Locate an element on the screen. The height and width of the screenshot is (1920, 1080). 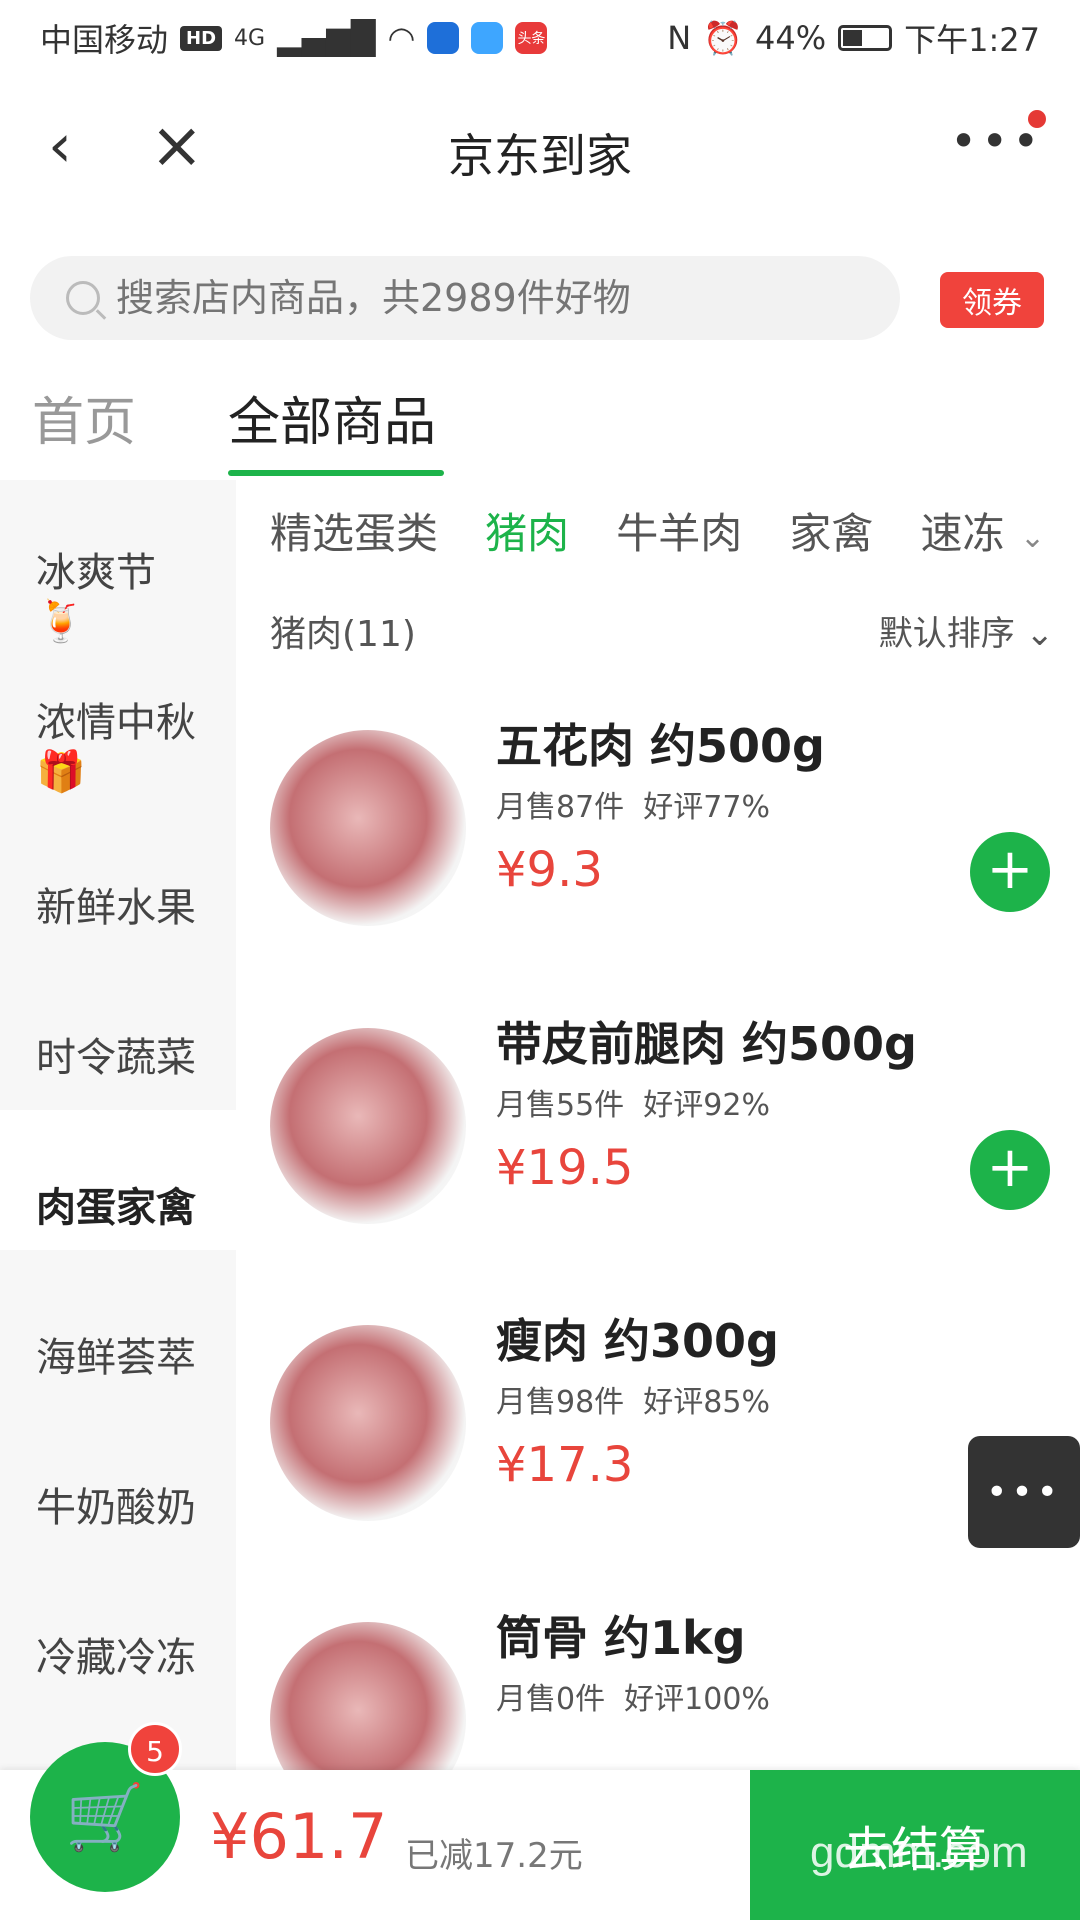
product-rating: 好评77% is located at coordinates (706, 807).